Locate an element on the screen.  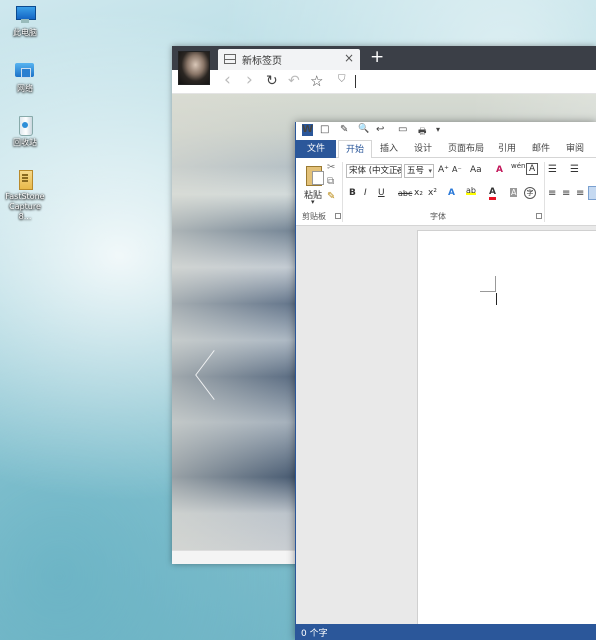
highlight-button: ab is located at coordinates (471, 190).